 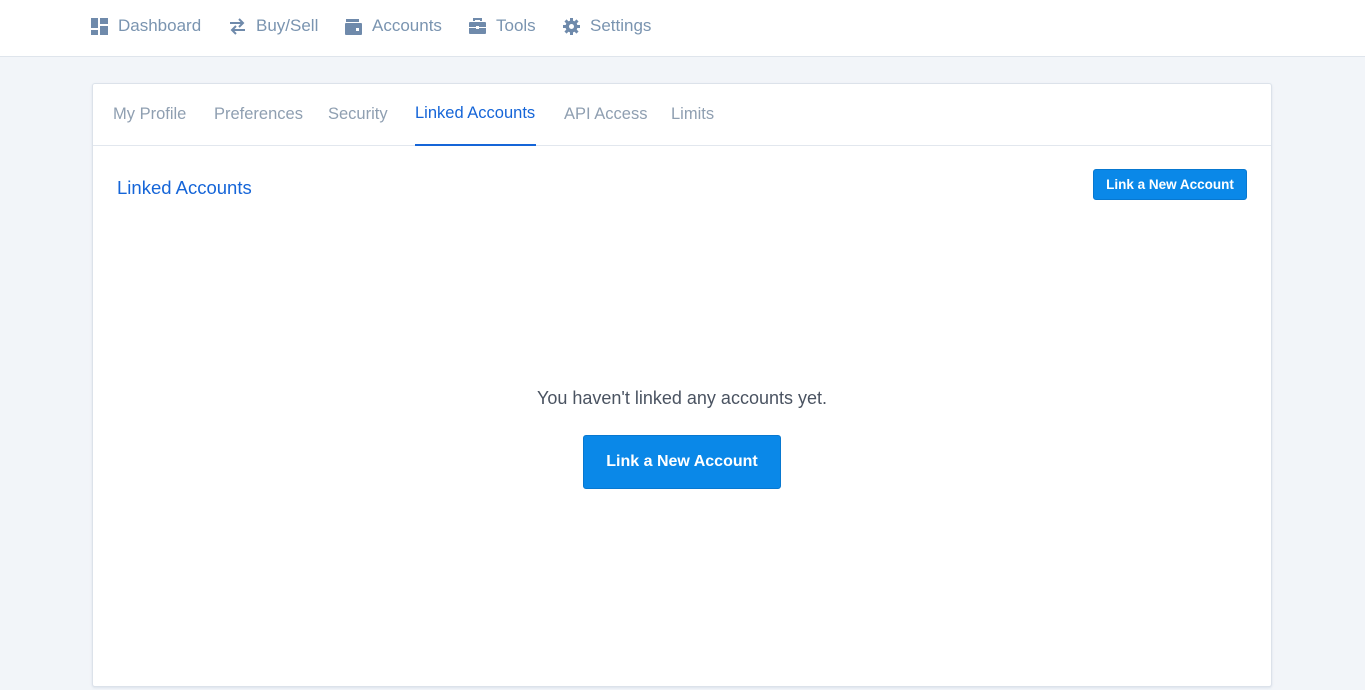 I want to click on nav-buy-sell: Buy/Sell, so click(x=273, y=26).